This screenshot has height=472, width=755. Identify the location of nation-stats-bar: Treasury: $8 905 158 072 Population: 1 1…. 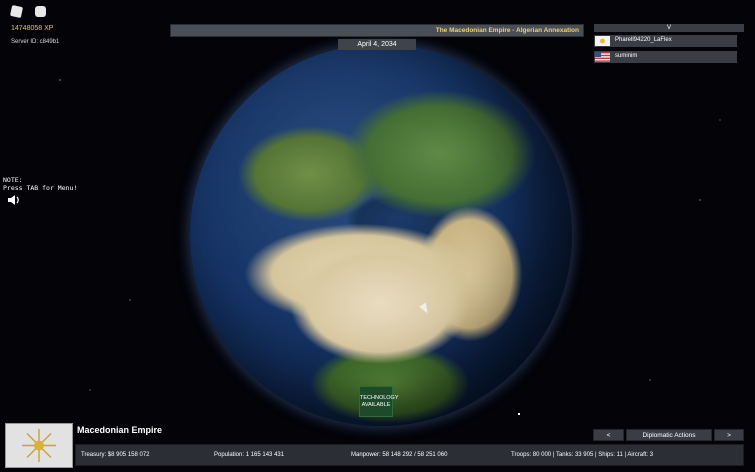
(409, 455).